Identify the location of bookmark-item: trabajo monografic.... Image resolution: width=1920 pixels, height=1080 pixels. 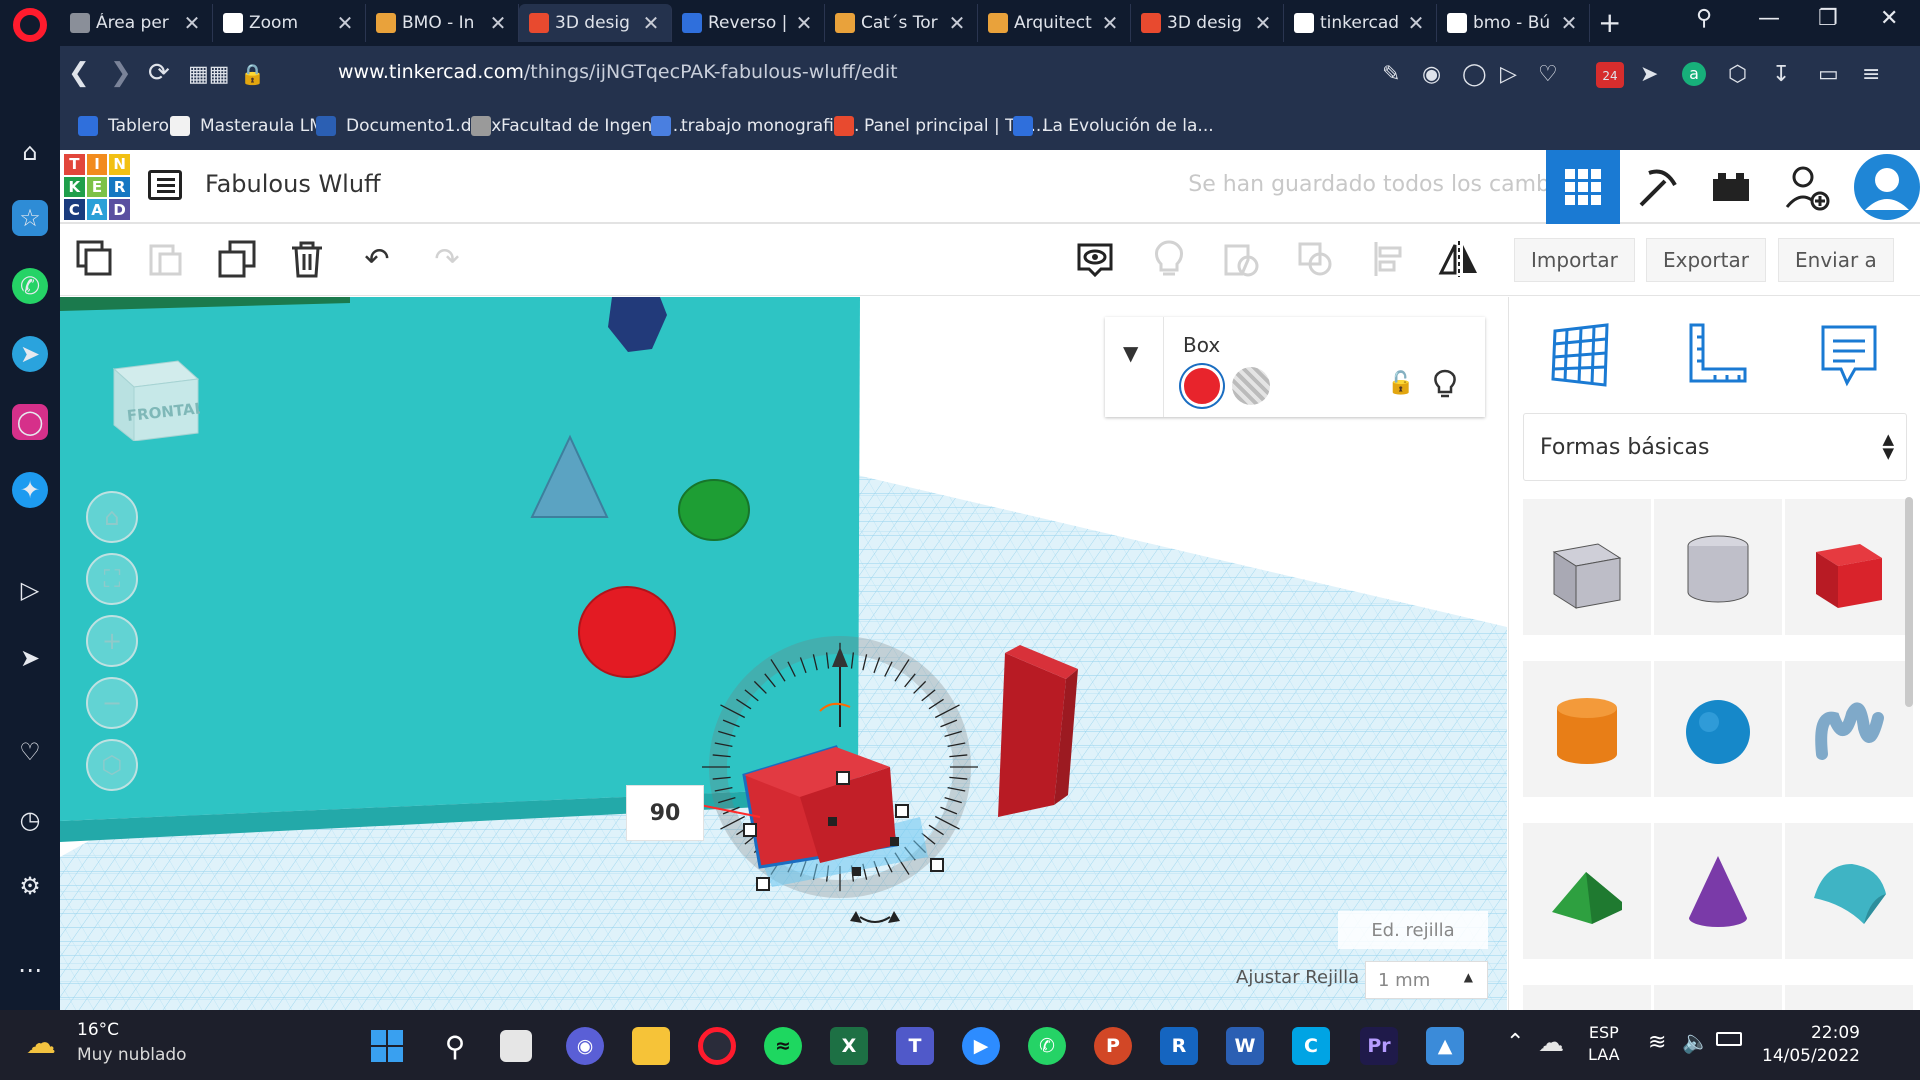
(755, 126).